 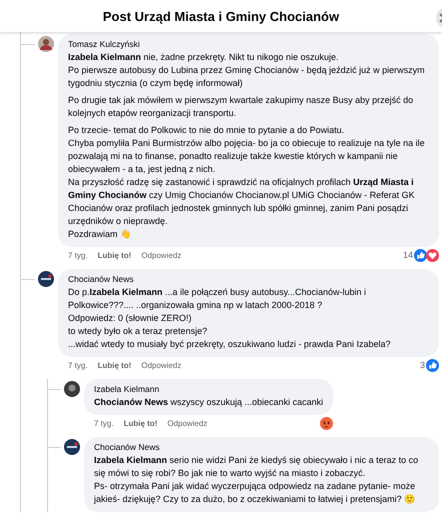 I want to click on dialog-title: Post Urząd Miasta i Gminy Chocianów, so click(x=221, y=16).